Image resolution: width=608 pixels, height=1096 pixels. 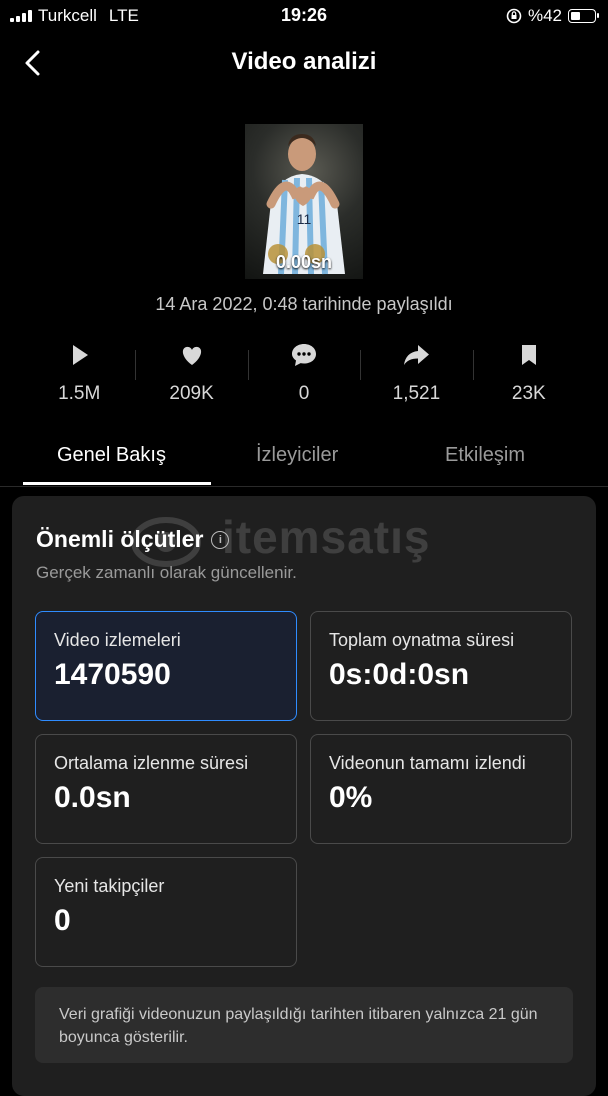 What do you see at coordinates (112, 674) in the screenshot?
I see `metric-value: 1470590` at bounding box center [112, 674].